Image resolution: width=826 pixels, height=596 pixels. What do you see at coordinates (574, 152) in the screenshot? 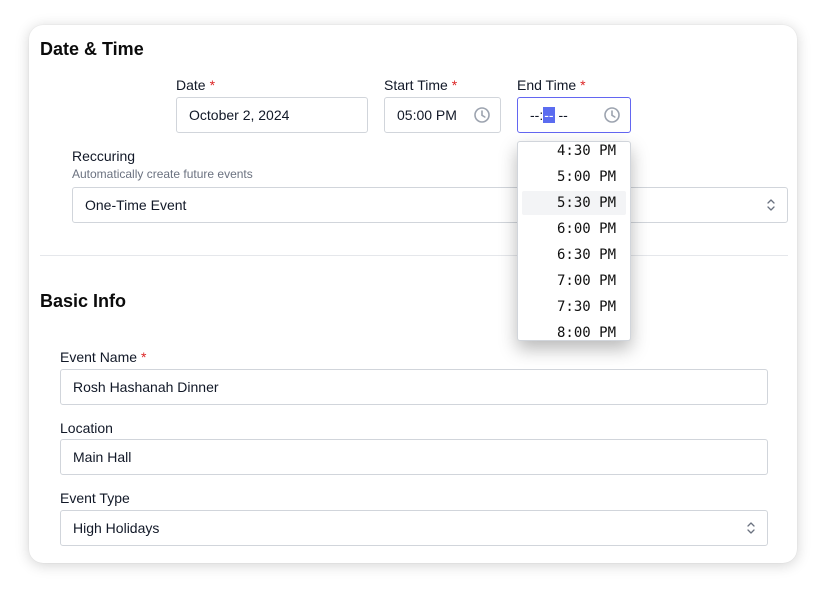
I see `time-option: 4:30 PM` at bounding box center [574, 152].